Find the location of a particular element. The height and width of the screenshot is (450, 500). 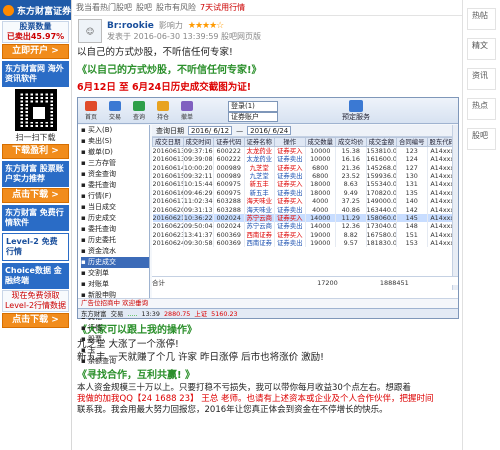

post-line-6: 联系我。我会用最大努力回报您，2016年让您真正体会到资金在不停增长的快乐。 is located at coordinates (232, 410).